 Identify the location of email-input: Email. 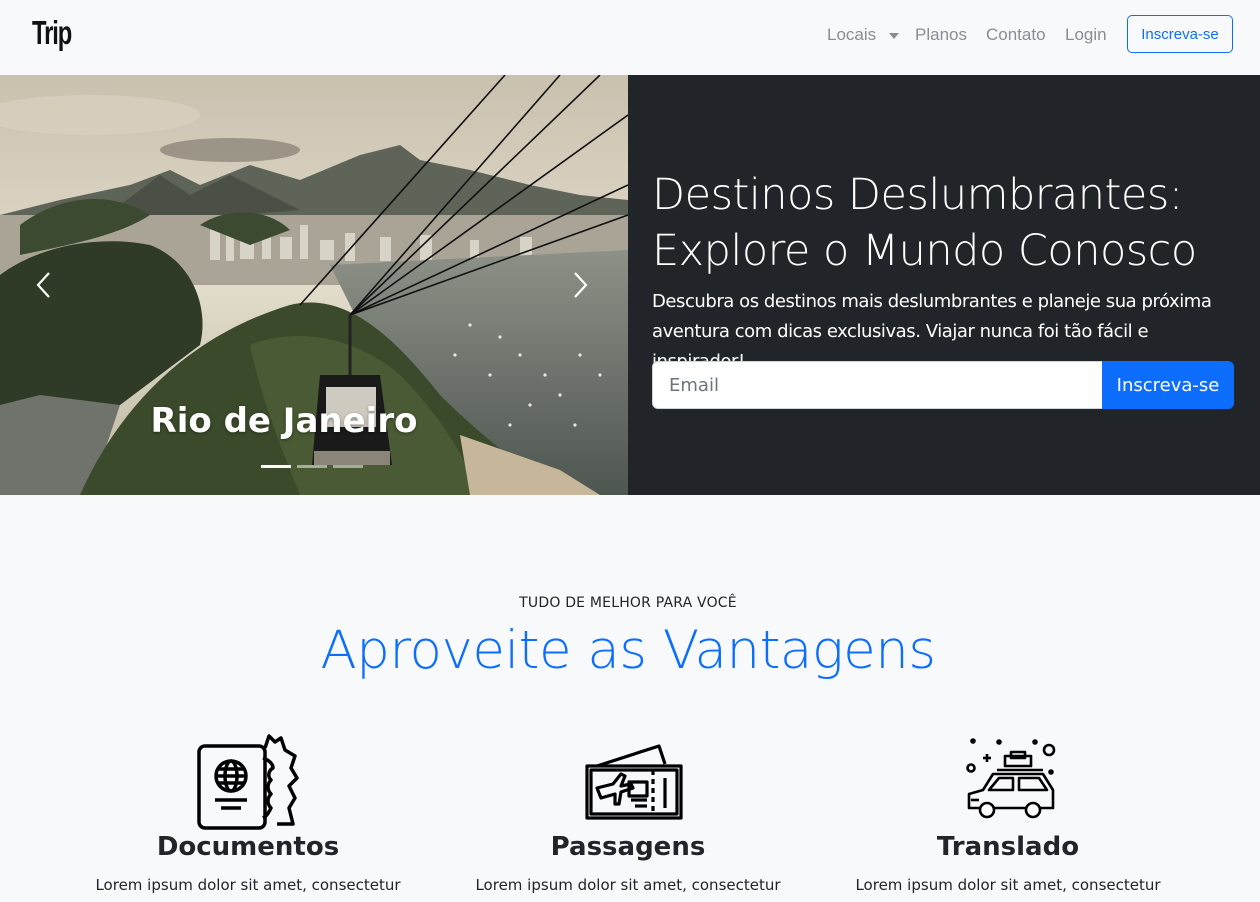
(877, 385).